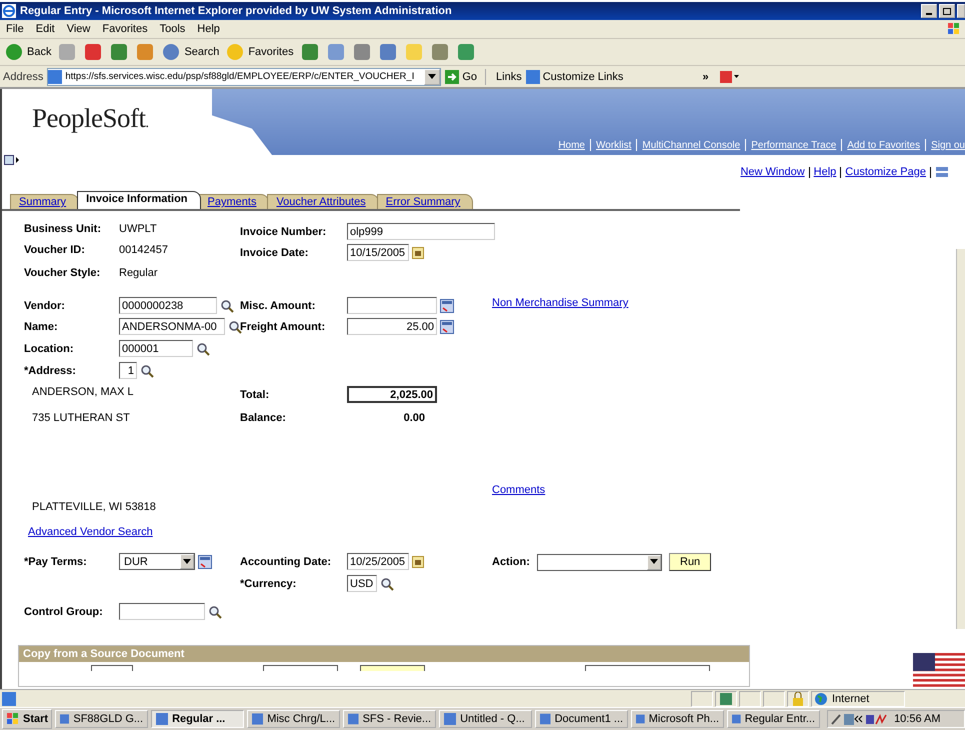  What do you see at coordinates (392, 668) in the screenshot?
I see `button` at bounding box center [392, 668].